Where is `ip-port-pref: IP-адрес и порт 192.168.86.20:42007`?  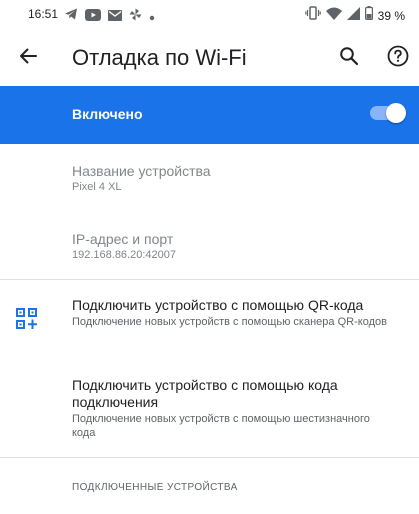
ip-port-pref: IP-адрес и порт 192.168.86.20:42007 is located at coordinates (209, 244).